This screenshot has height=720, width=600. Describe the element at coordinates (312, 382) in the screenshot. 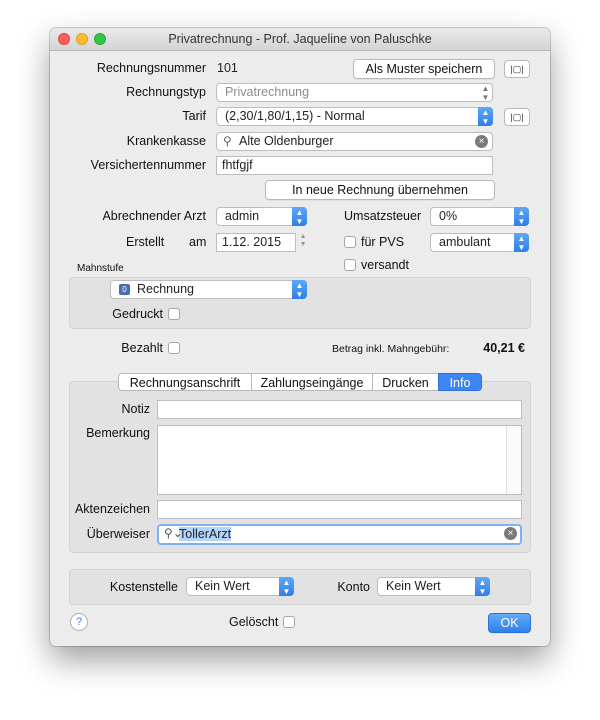

I see `tab-payments: Zahlungseingänge` at that location.